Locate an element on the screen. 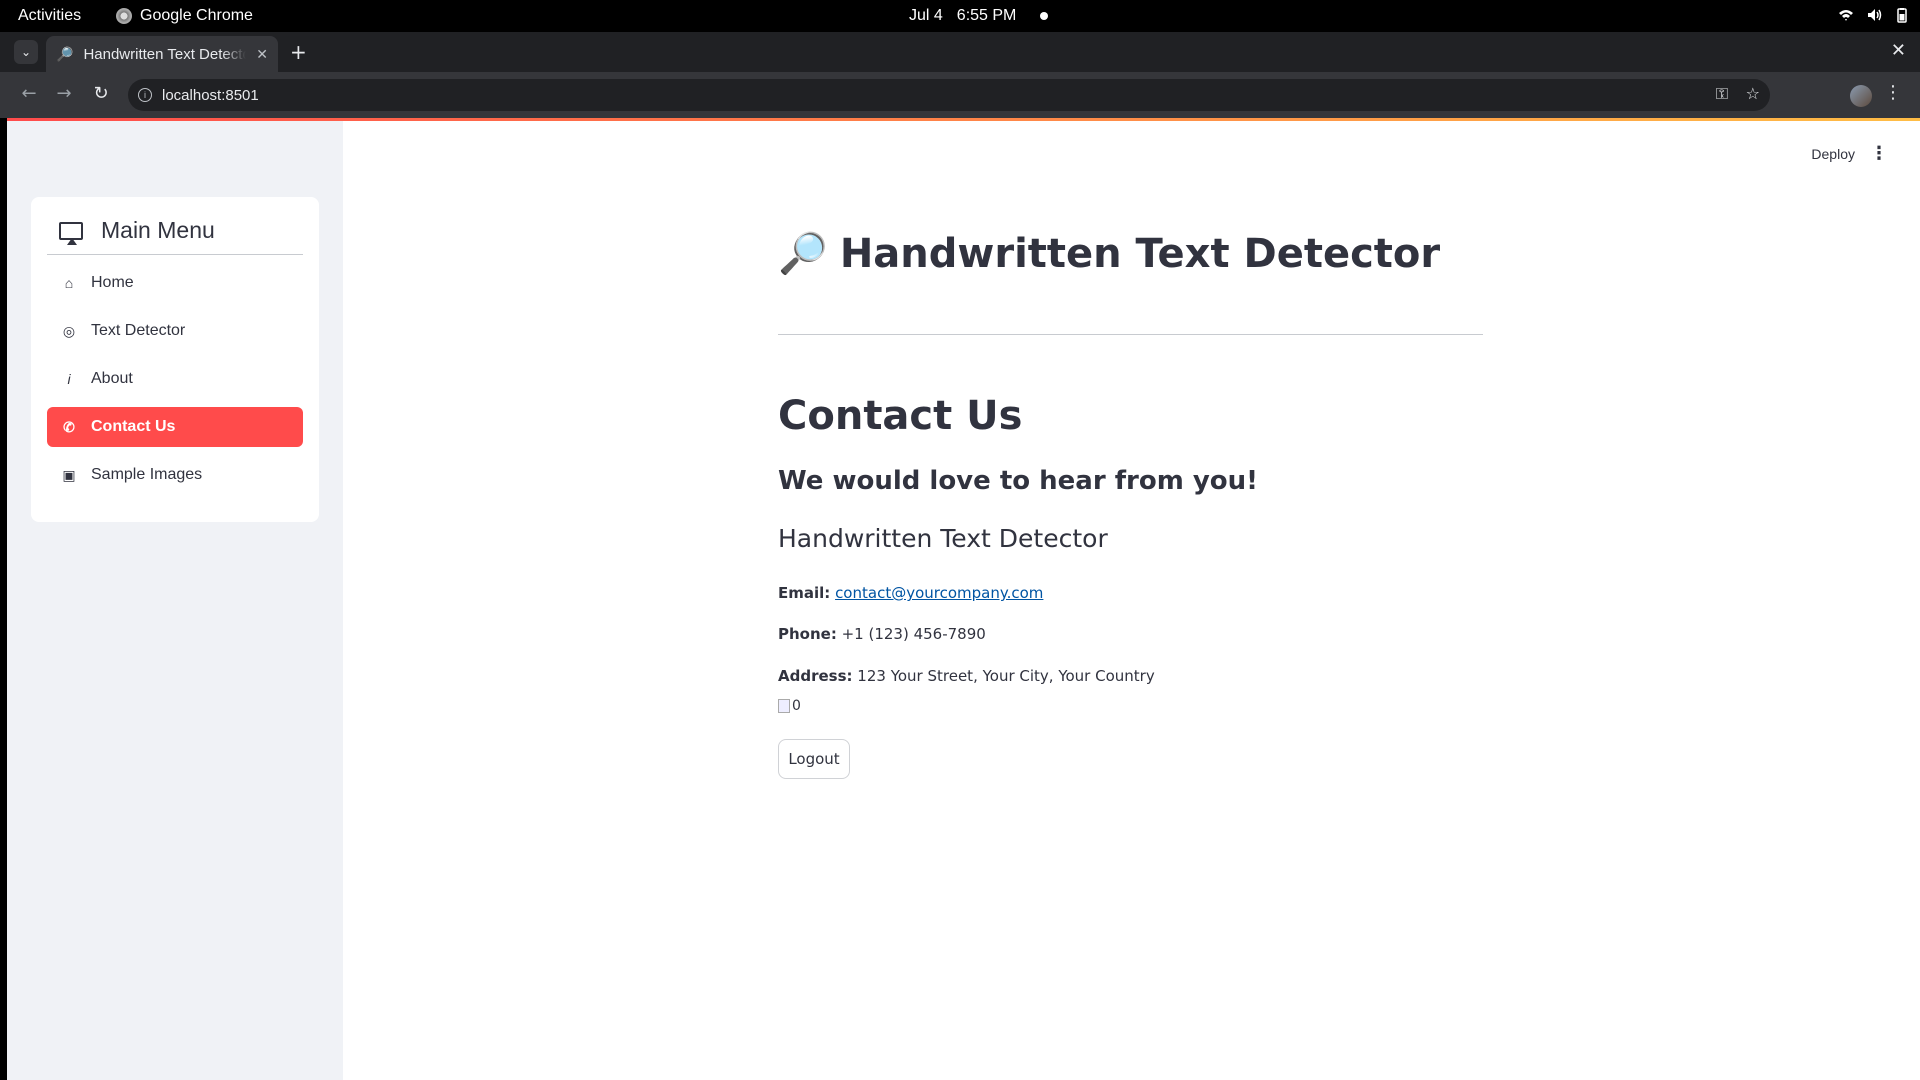  email-link: contact@yourcompany.com is located at coordinates (939, 593).